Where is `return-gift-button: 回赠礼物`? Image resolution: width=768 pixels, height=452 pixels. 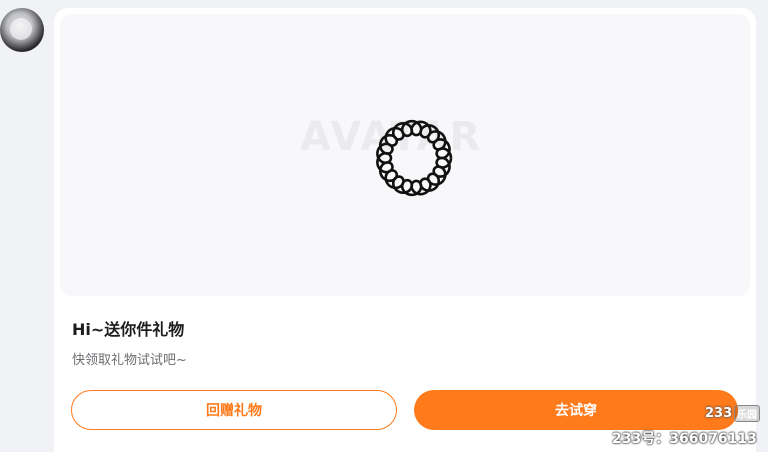
return-gift-button: 回赠礼物 is located at coordinates (234, 410).